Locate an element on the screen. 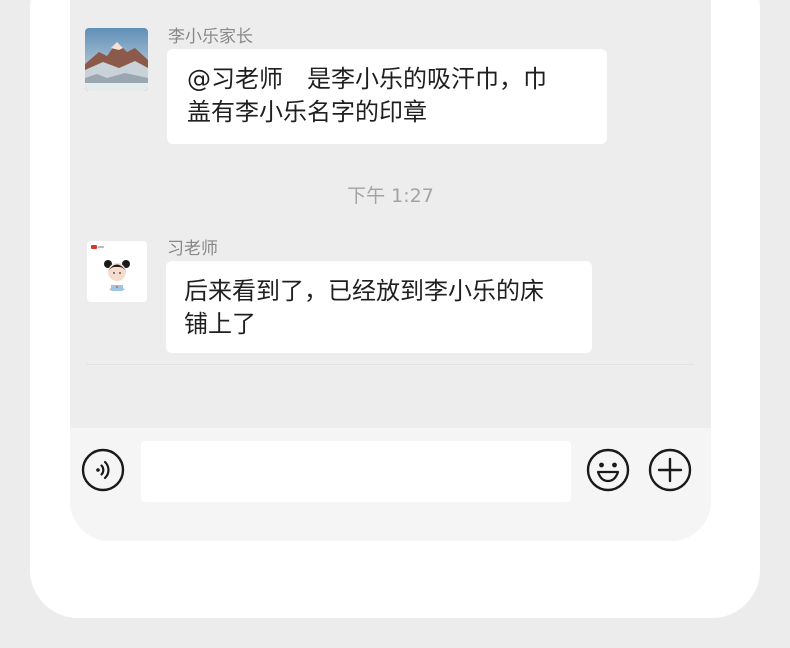  input-bar is located at coordinates (390, 484).